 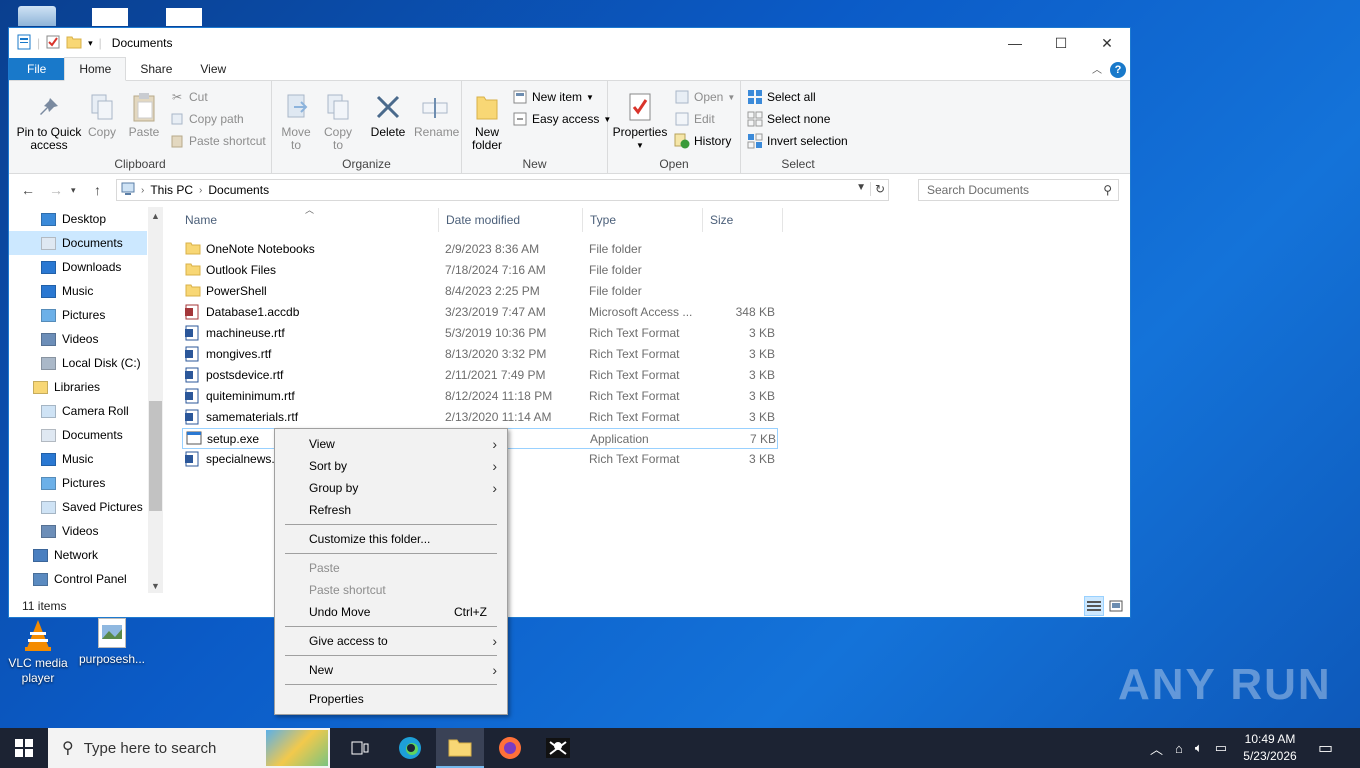 What do you see at coordinates (510, 748) in the screenshot?
I see `firefox-taskbar-button` at bounding box center [510, 748].